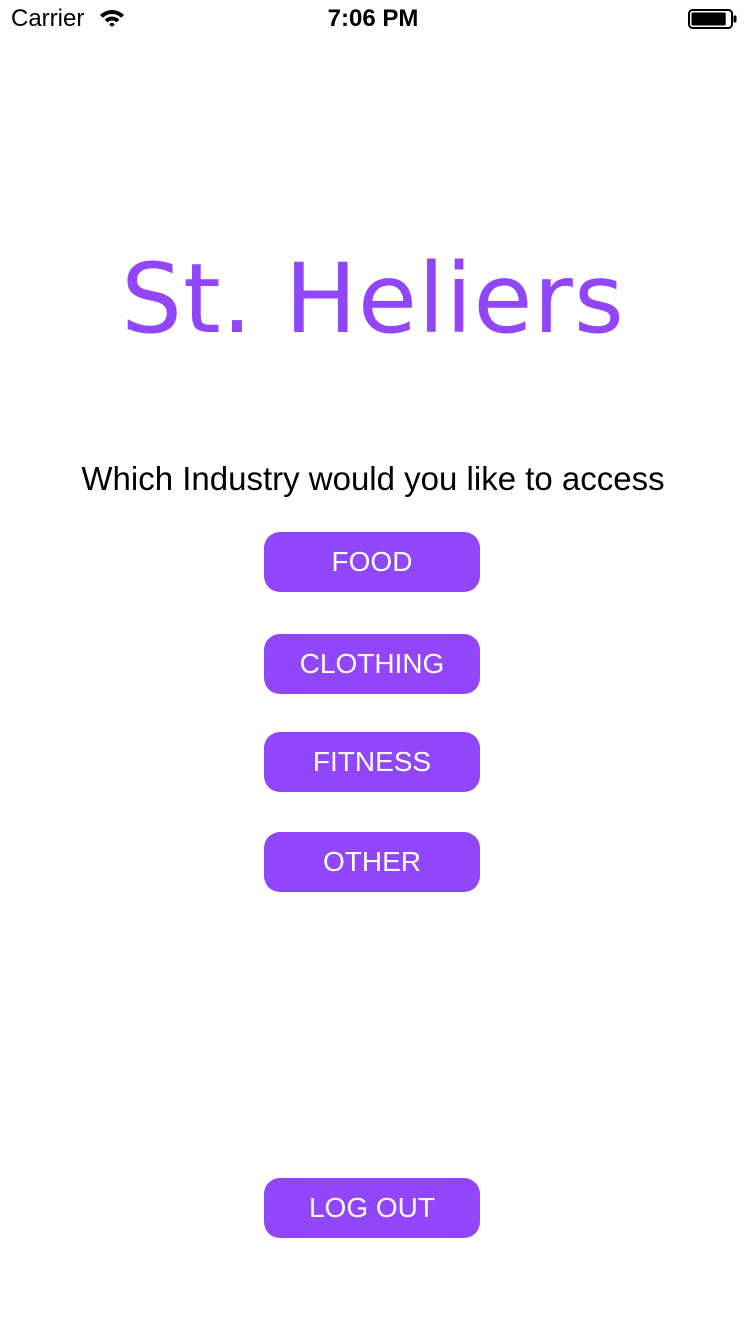 The width and height of the screenshot is (746, 1330). Describe the element at coordinates (708, 19) in the screenshot. I see `battery-level-fill` at that location.